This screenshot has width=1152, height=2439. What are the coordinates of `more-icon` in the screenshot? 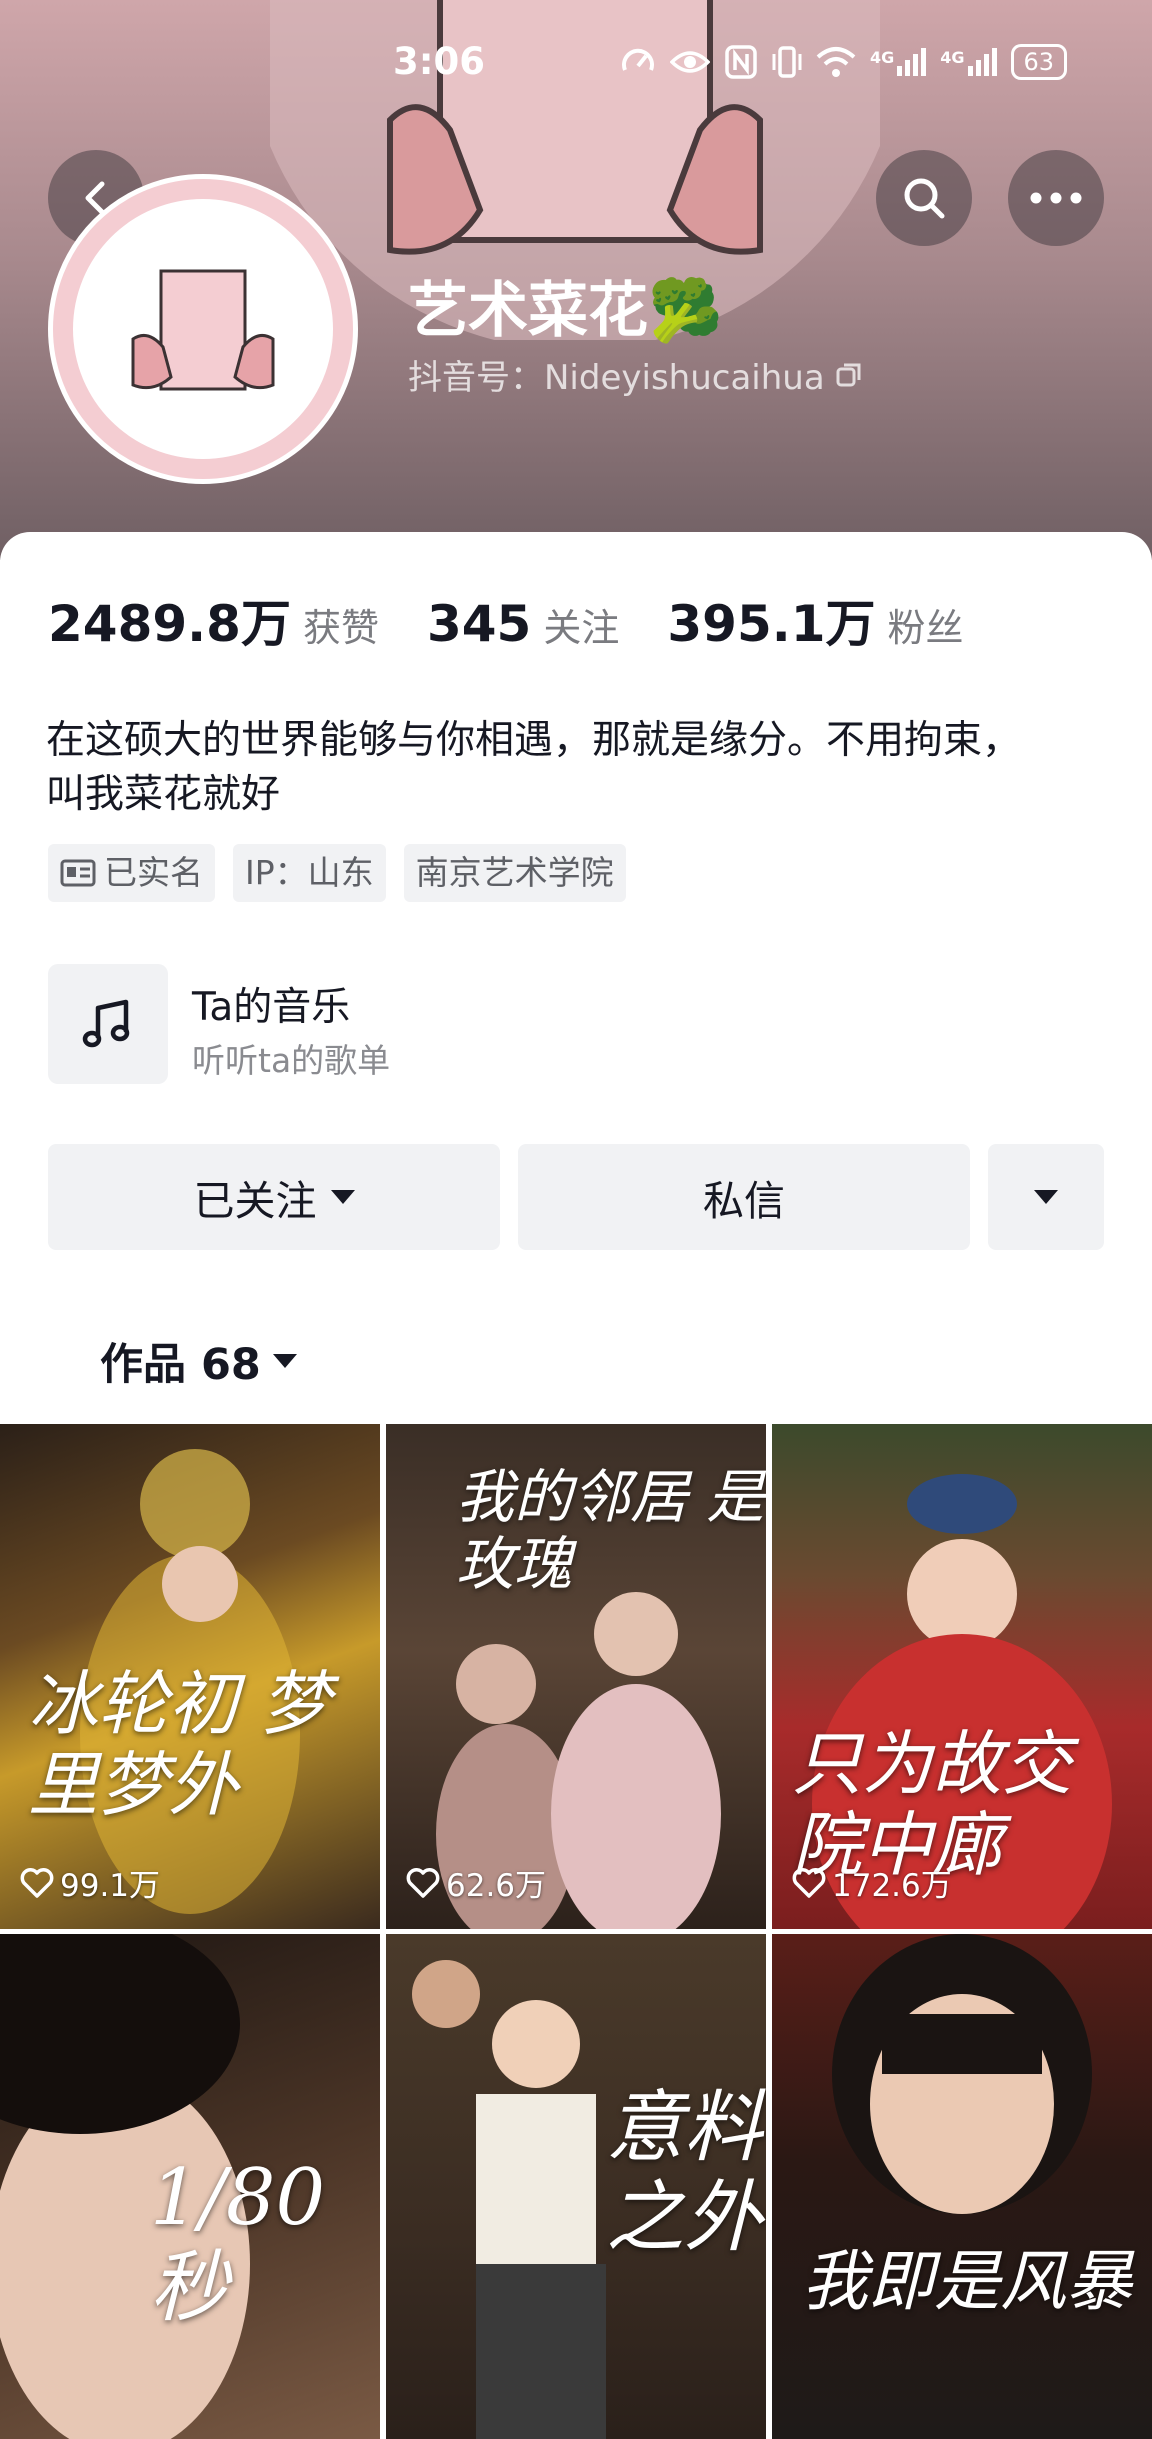 It's located at (1056, 198).